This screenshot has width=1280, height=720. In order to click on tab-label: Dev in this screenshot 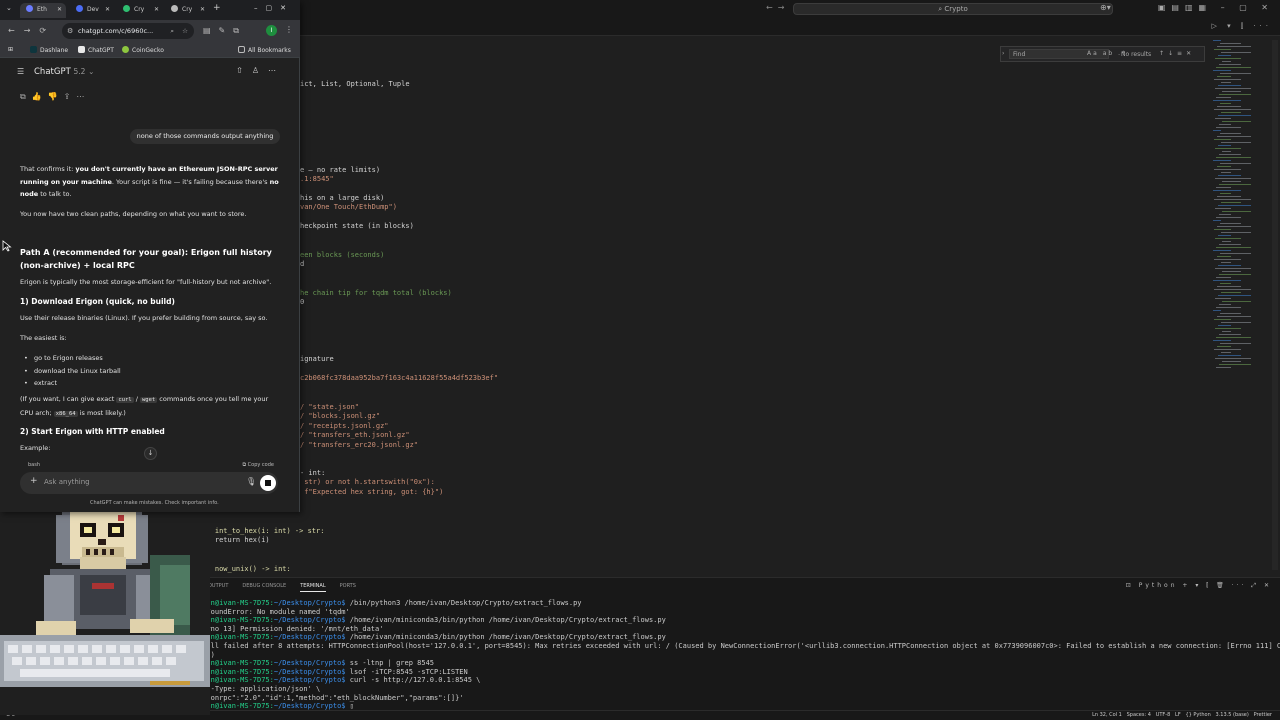, I will do `click(93, 9)`.